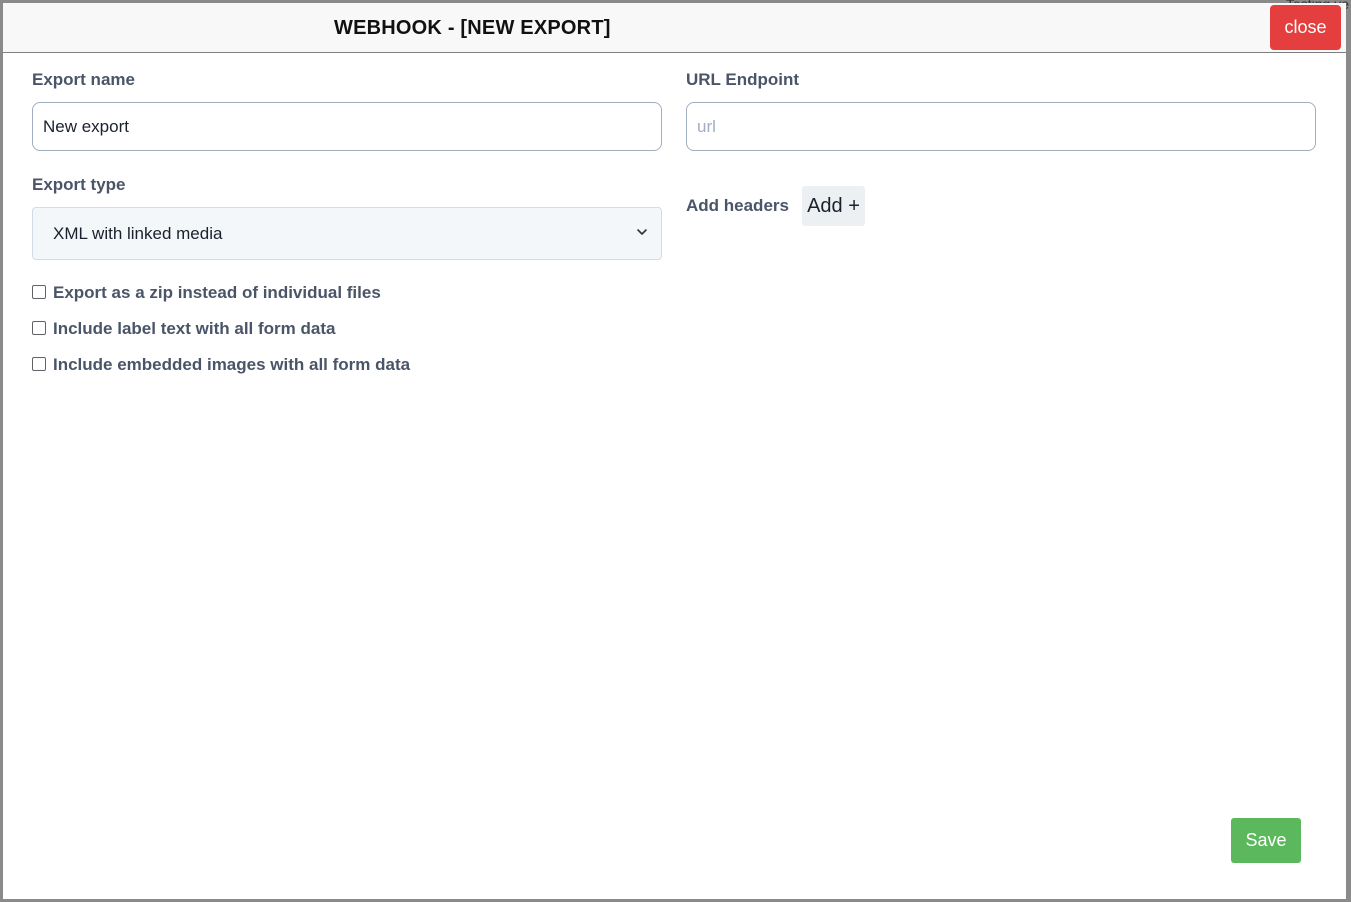 This screenshot has height=902, width=1351. What do you see at coordinates (39, 292) in the screenshot?
I see `export-zip-checkbox` at bounding box center [39, 292].